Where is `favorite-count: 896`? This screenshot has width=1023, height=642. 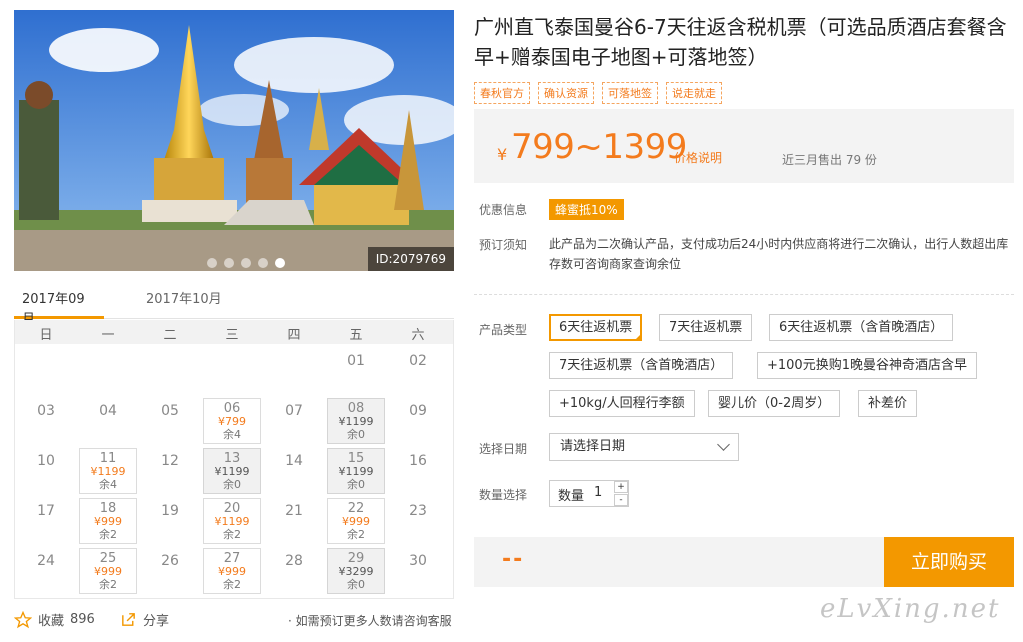 favorite-count: 896 is located at coordinates (82, 619).